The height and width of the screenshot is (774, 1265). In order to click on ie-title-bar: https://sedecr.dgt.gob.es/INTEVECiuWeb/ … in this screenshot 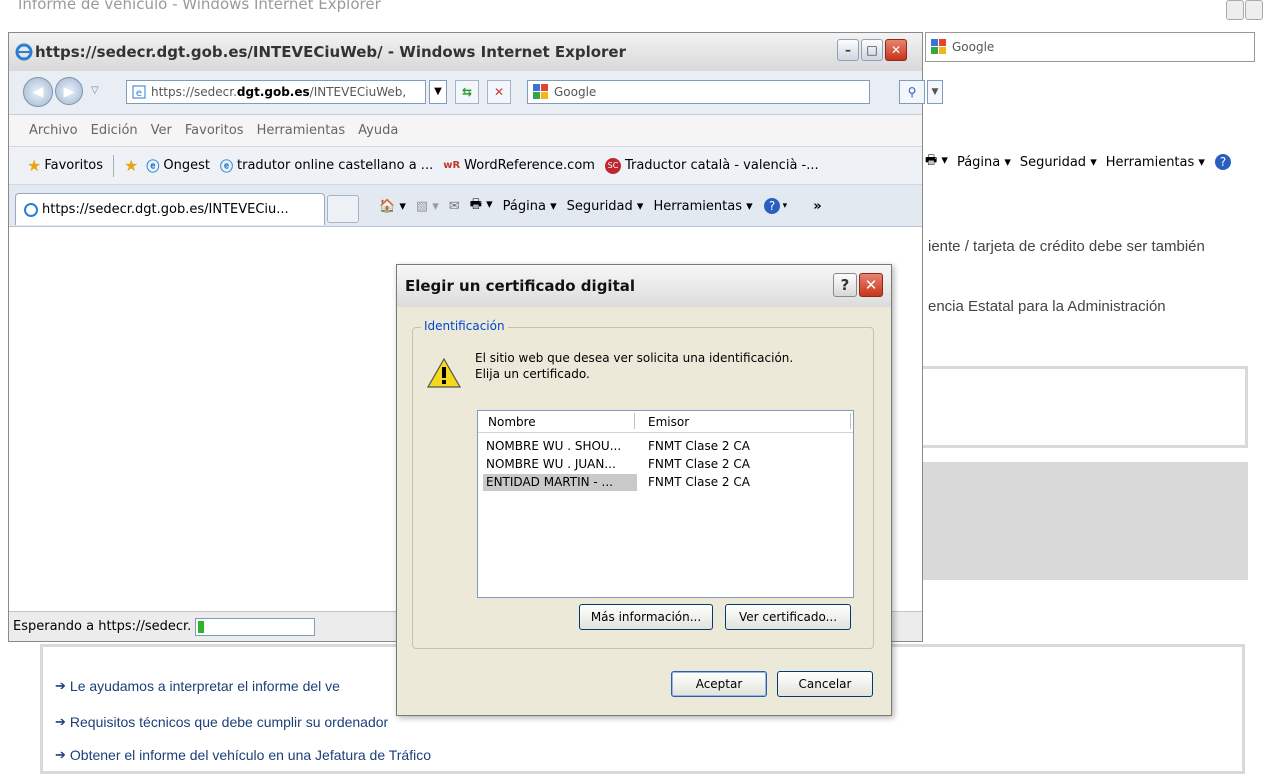, I will do `click(465, 52)`.